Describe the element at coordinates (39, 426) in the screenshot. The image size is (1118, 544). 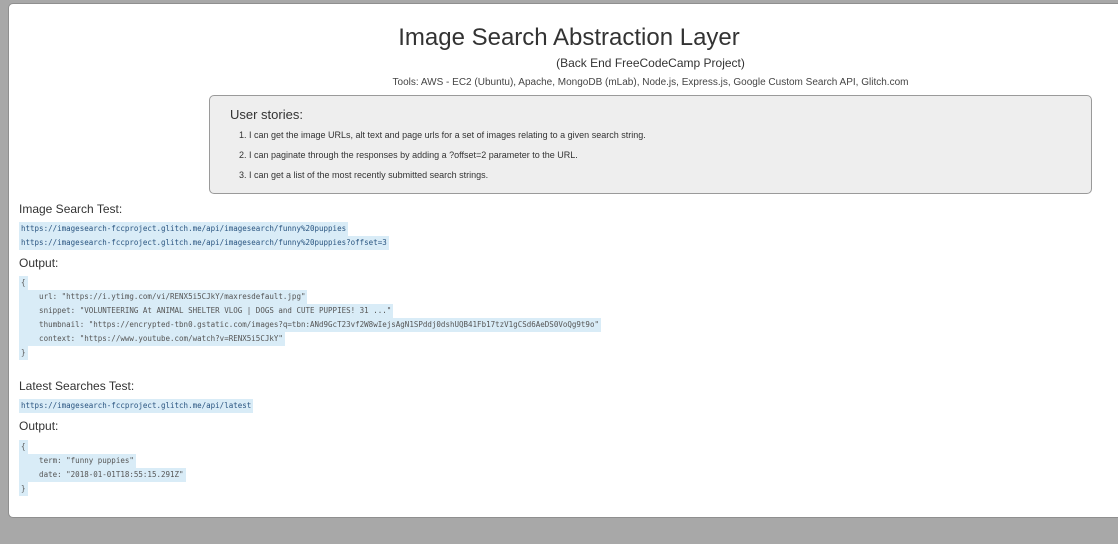
I see `latest-searches-output-label: Output:` at that location.